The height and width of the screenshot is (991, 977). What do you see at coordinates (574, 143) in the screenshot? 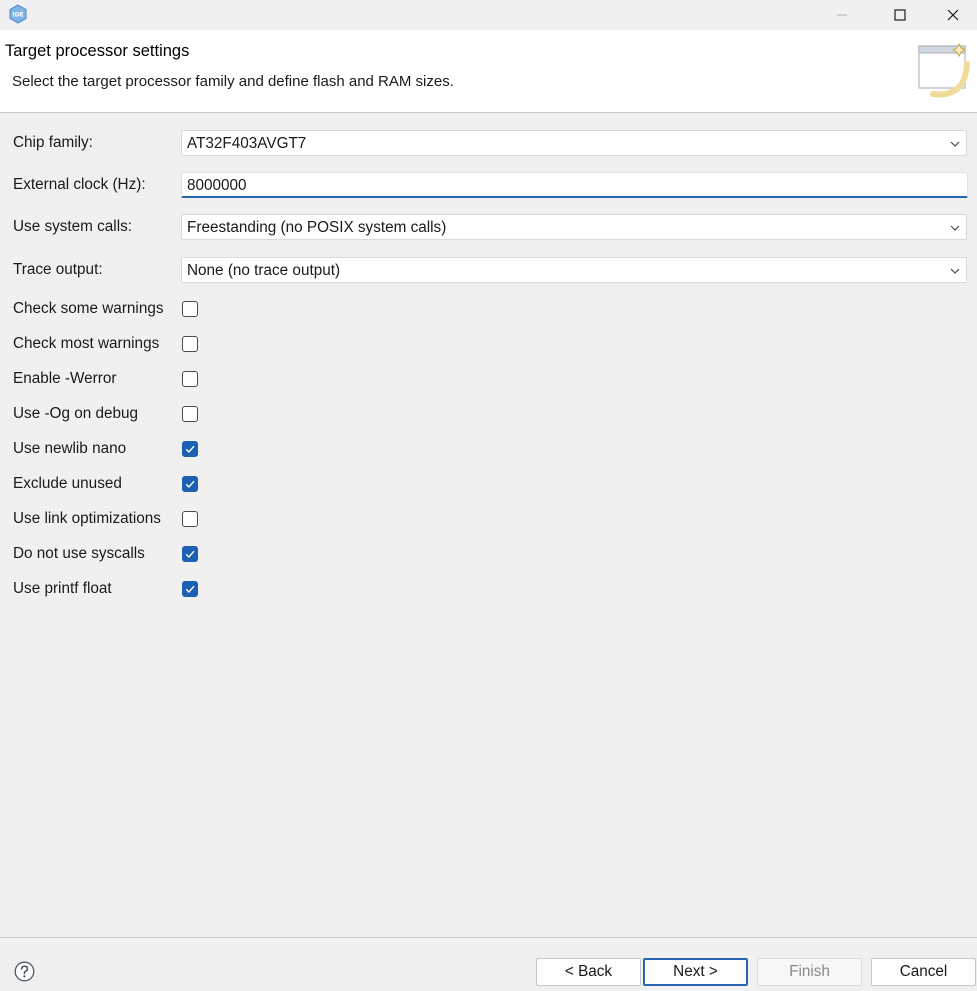
I see `chip-family-select: AT32F403AVGT7` at bounding box center [574, 143].